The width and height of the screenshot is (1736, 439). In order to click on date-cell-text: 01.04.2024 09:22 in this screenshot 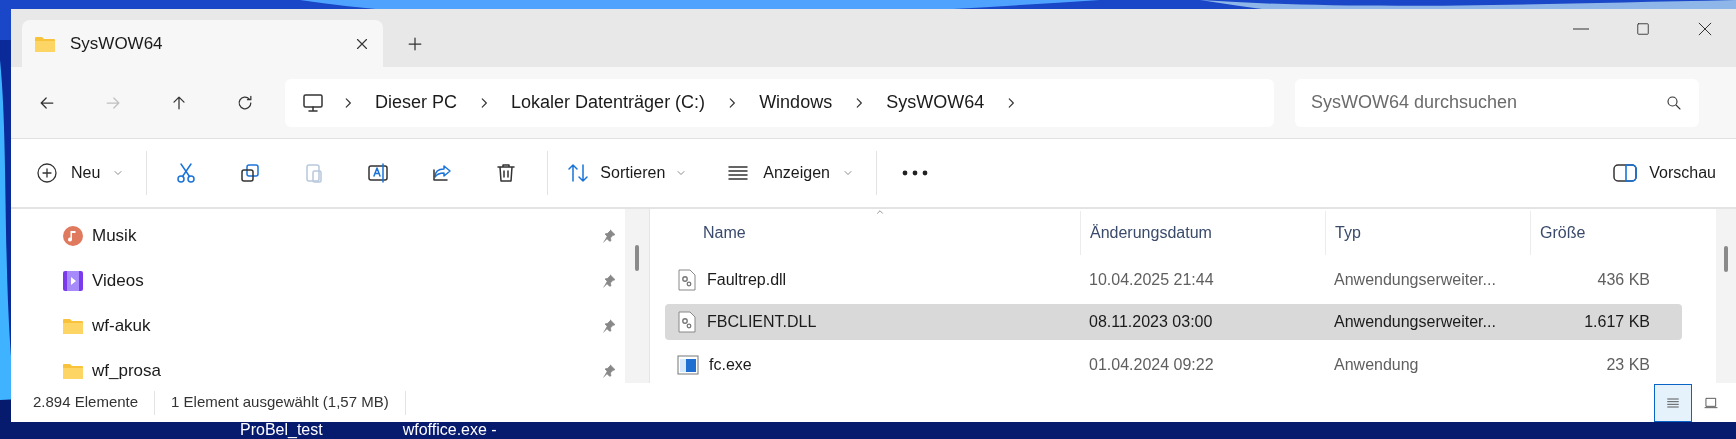, I will do `click(1151, 365)`.